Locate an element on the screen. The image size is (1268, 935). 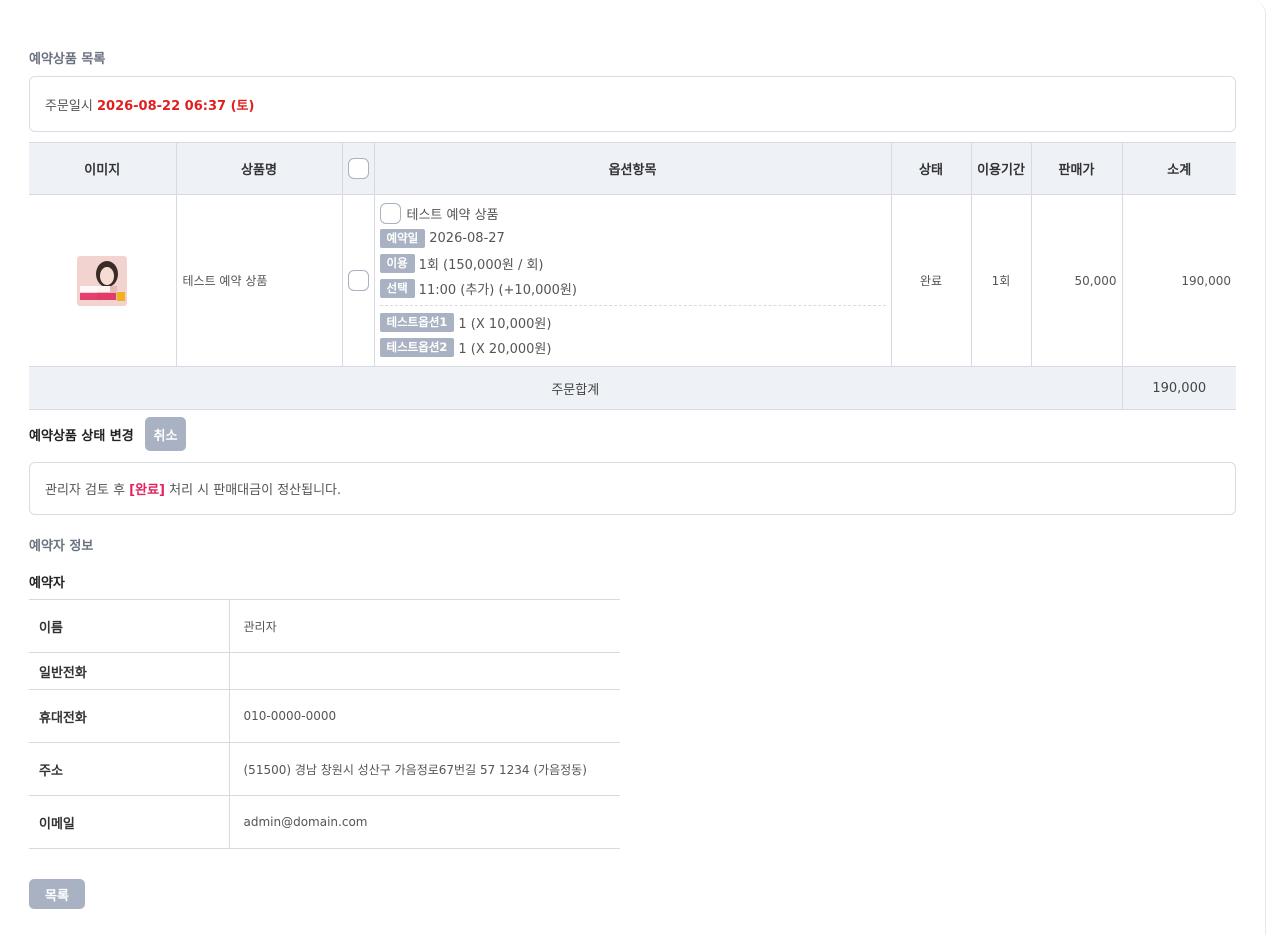
product-table-header: 이미지 상품명 옵션항목 상태 이용기간 판매가 소계 is located at coordinates (632, 168).